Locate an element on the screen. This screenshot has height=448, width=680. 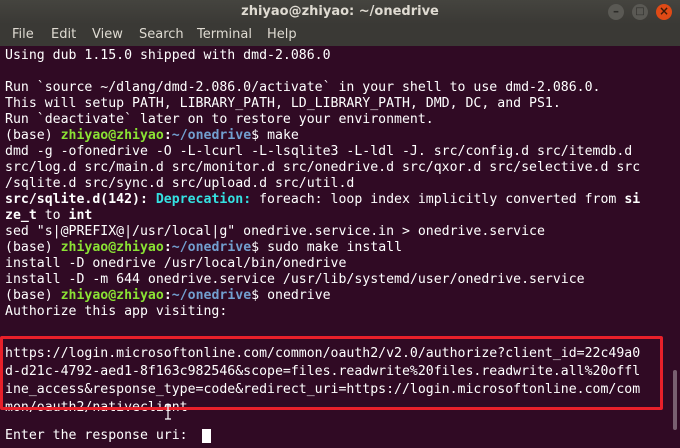
menu-view: View is located at coordinates (107, 34).